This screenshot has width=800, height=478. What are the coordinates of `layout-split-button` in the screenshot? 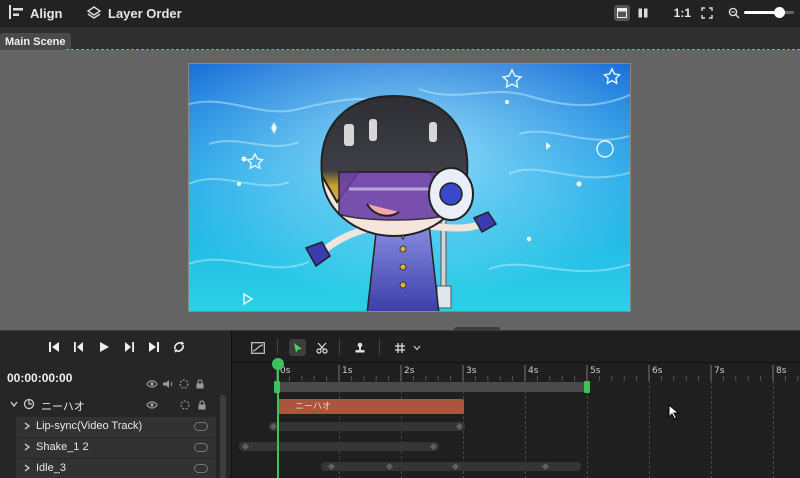 It's located at (643, 13).